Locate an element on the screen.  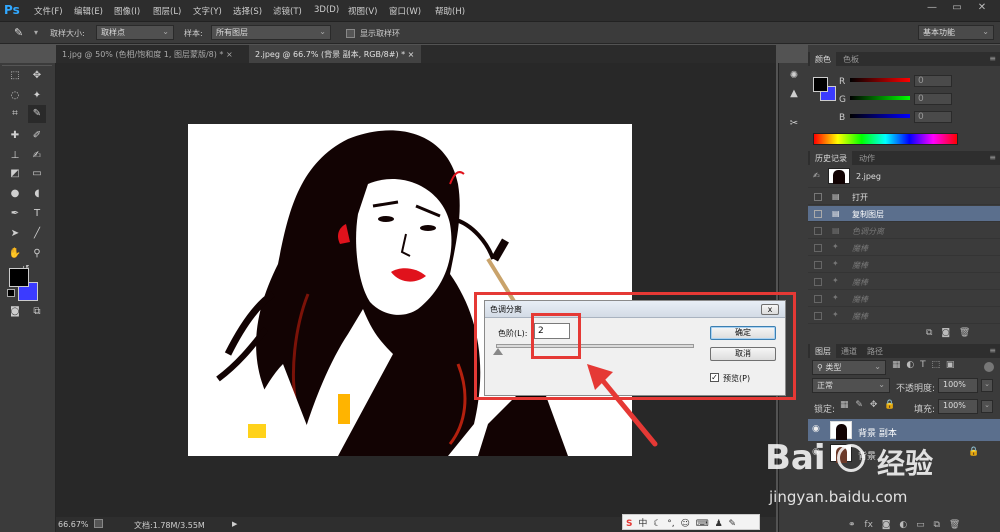
menu-window: 窗口(W) is located at coordinates (405, 11).